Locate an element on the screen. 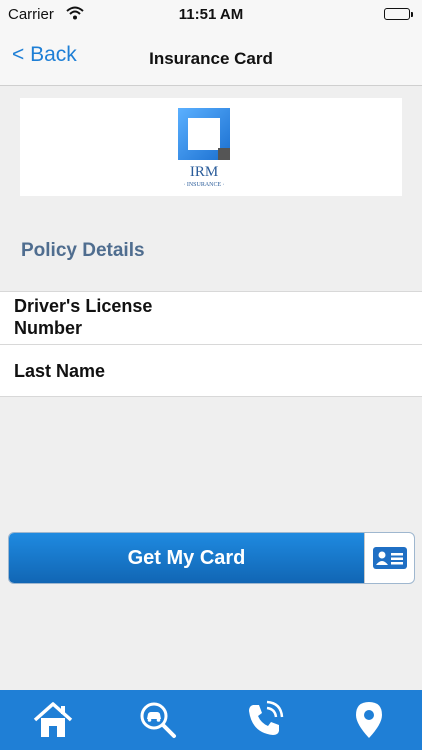 The height and width of the screenshot is (750, 422). get-my-card-button: Get My Card is located at coordinates (186, 558).